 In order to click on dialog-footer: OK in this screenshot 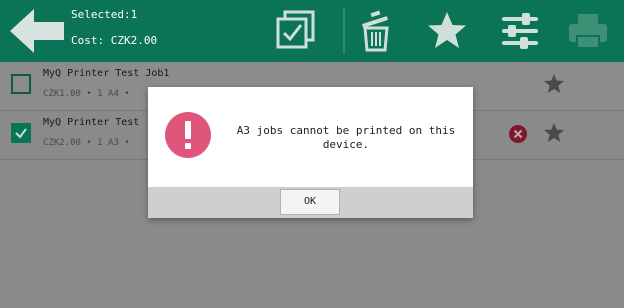, I will do `click(310, 202)`.